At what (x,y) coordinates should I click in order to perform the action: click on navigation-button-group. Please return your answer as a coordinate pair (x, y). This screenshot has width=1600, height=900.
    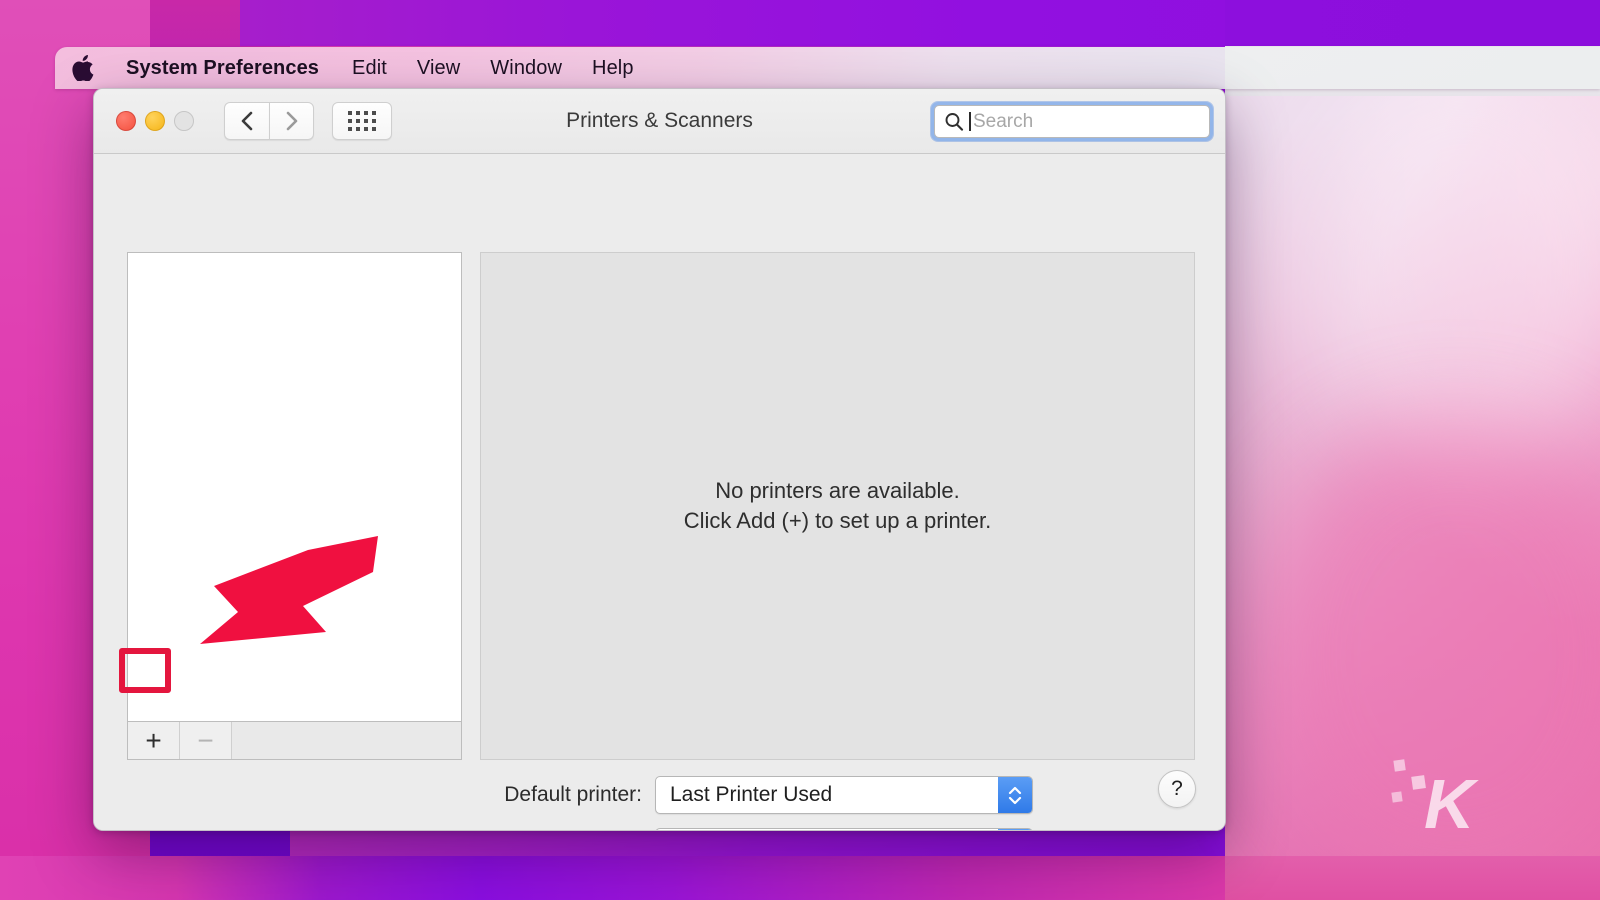
    Looking at the image, I should click on (269, 121).